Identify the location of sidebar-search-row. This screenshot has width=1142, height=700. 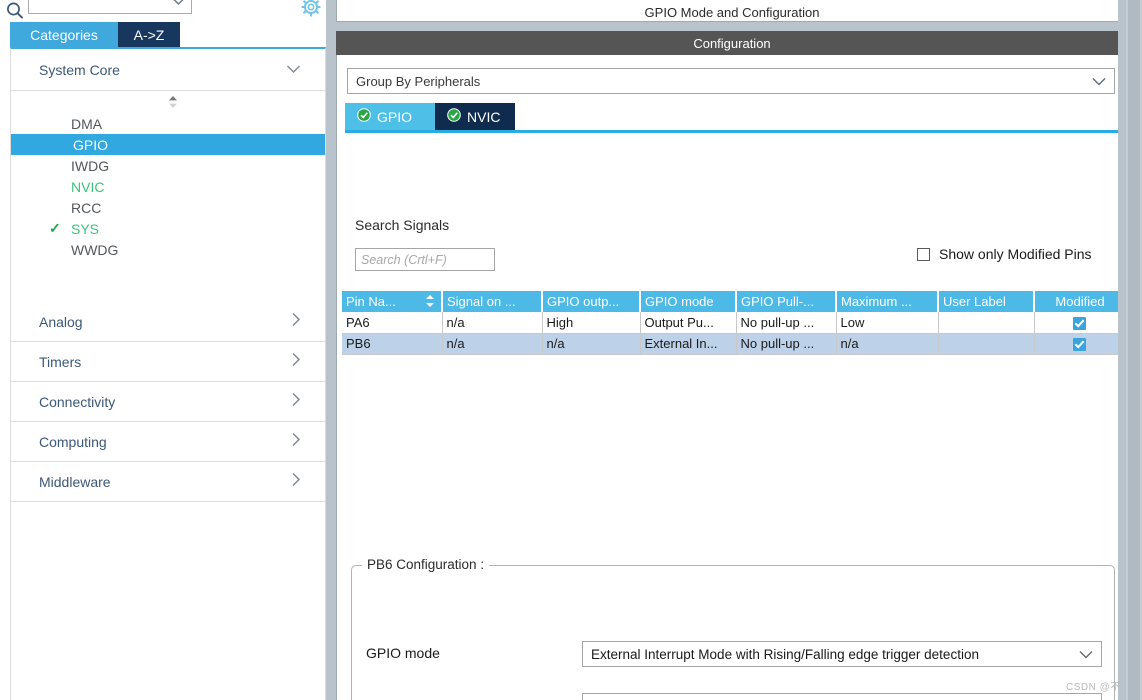
(165, 11).